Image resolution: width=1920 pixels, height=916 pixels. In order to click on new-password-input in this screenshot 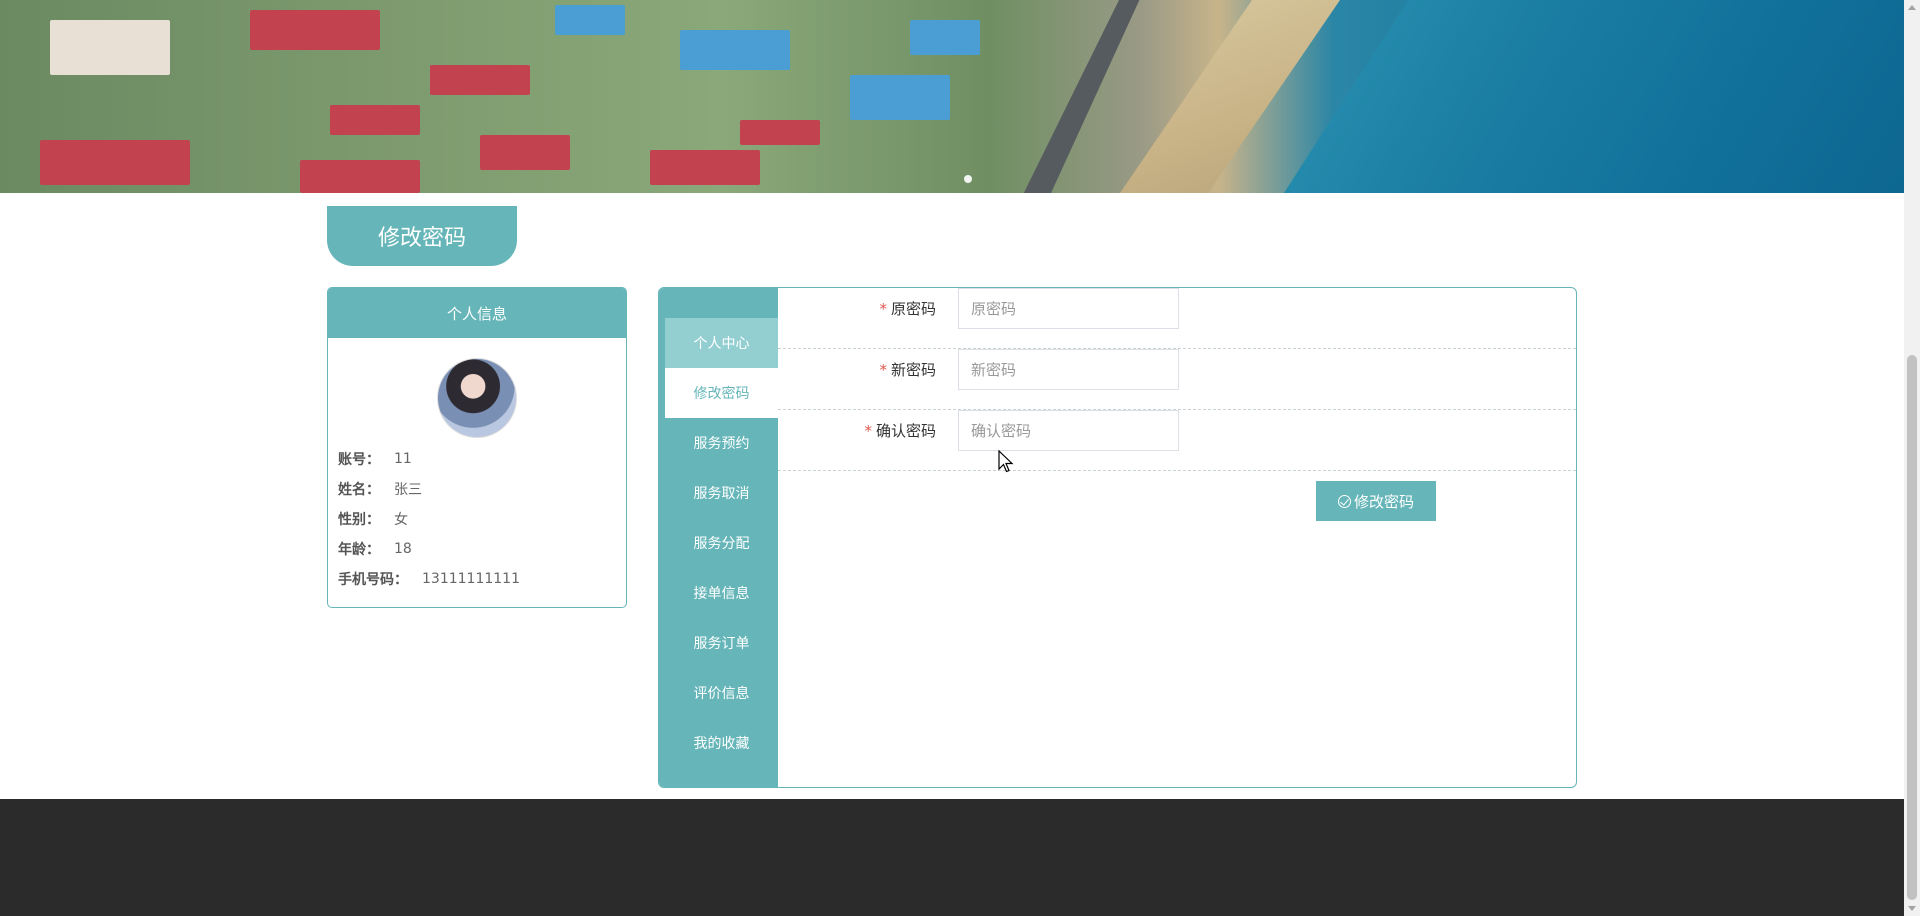, I will do `click(1068, 369)`.